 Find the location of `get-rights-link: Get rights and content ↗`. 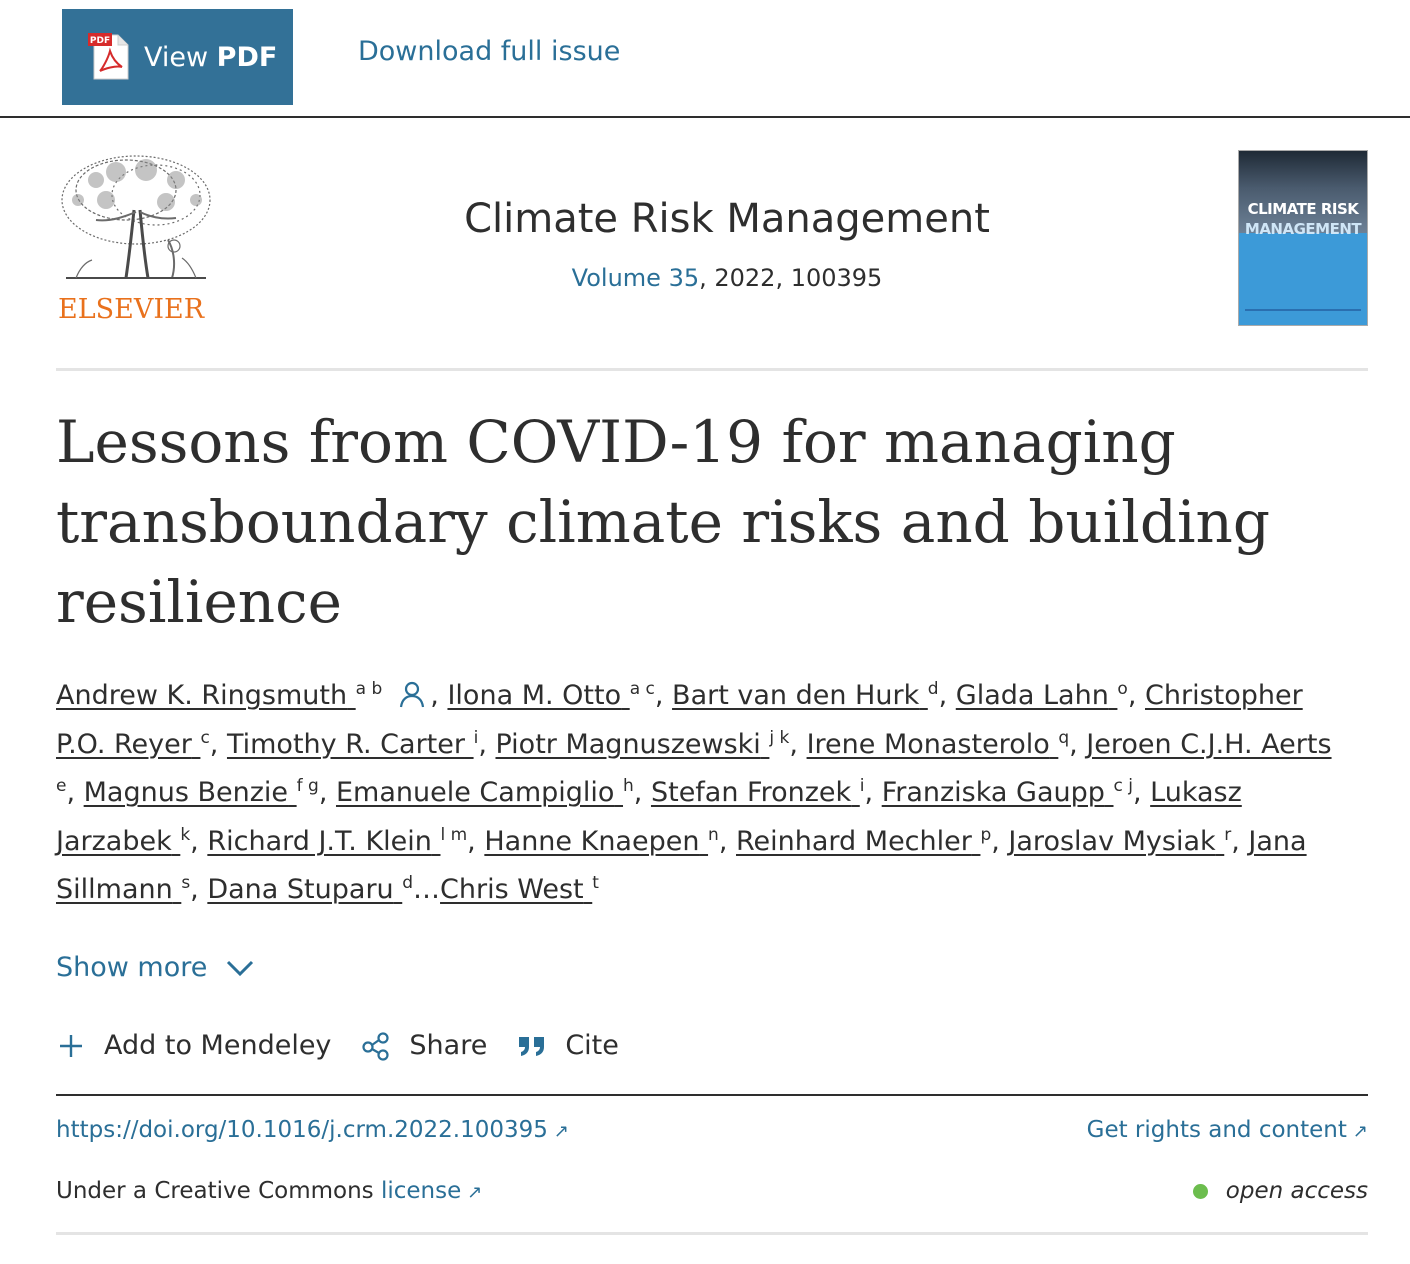

get-rights-link: Get rights and content ↗ is located at coordinates (1227, 1130).